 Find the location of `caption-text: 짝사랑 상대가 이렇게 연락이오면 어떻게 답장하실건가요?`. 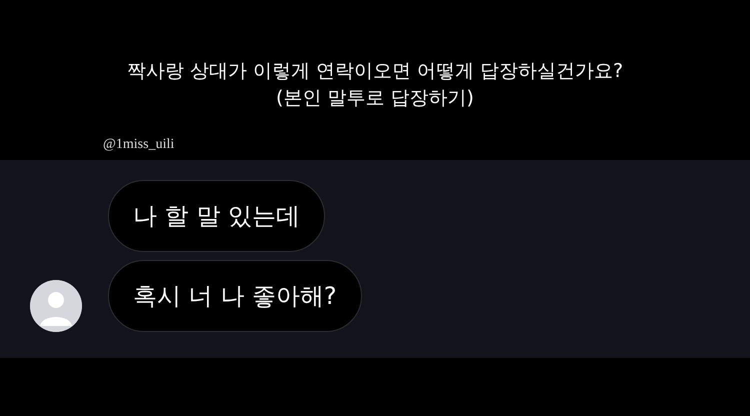

caption-text: 짝사랑 상대가 이렇게 연락이오면 어떻게 답장하실건가요? is located at coordinates (375, 71).